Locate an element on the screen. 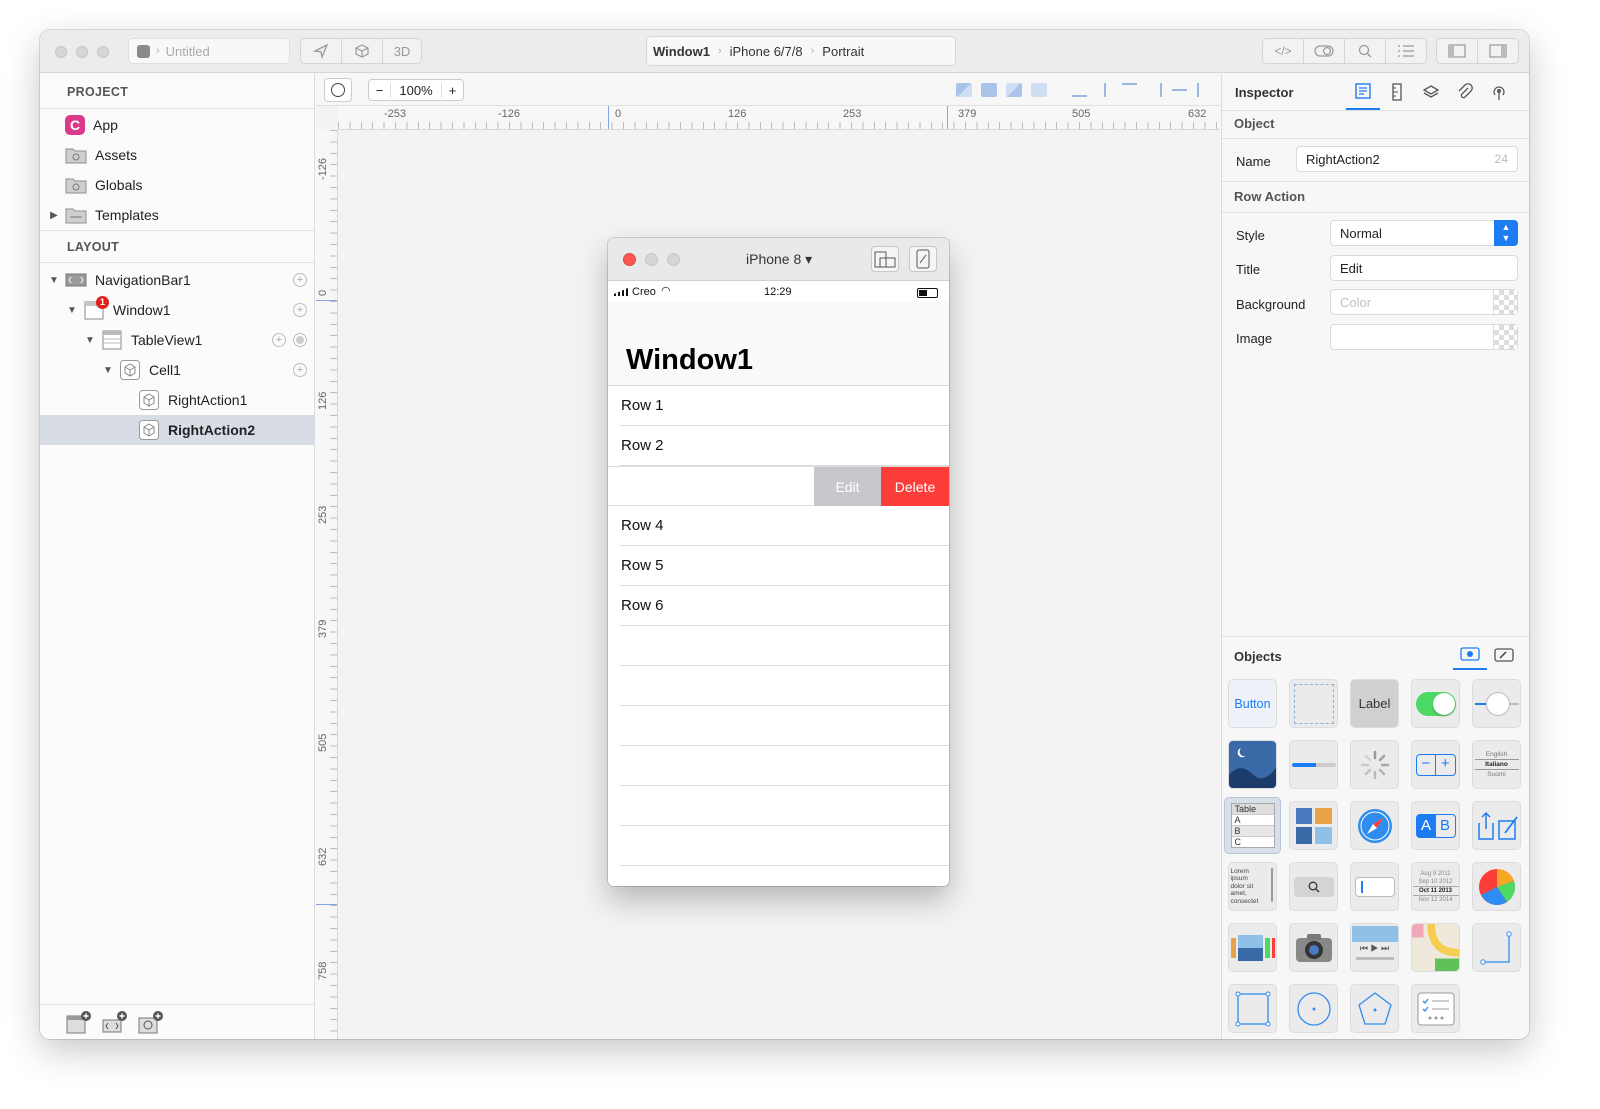 The width and height of the screenshot is (1600, 1109). preview-button is located at coordinates (1324, 51).